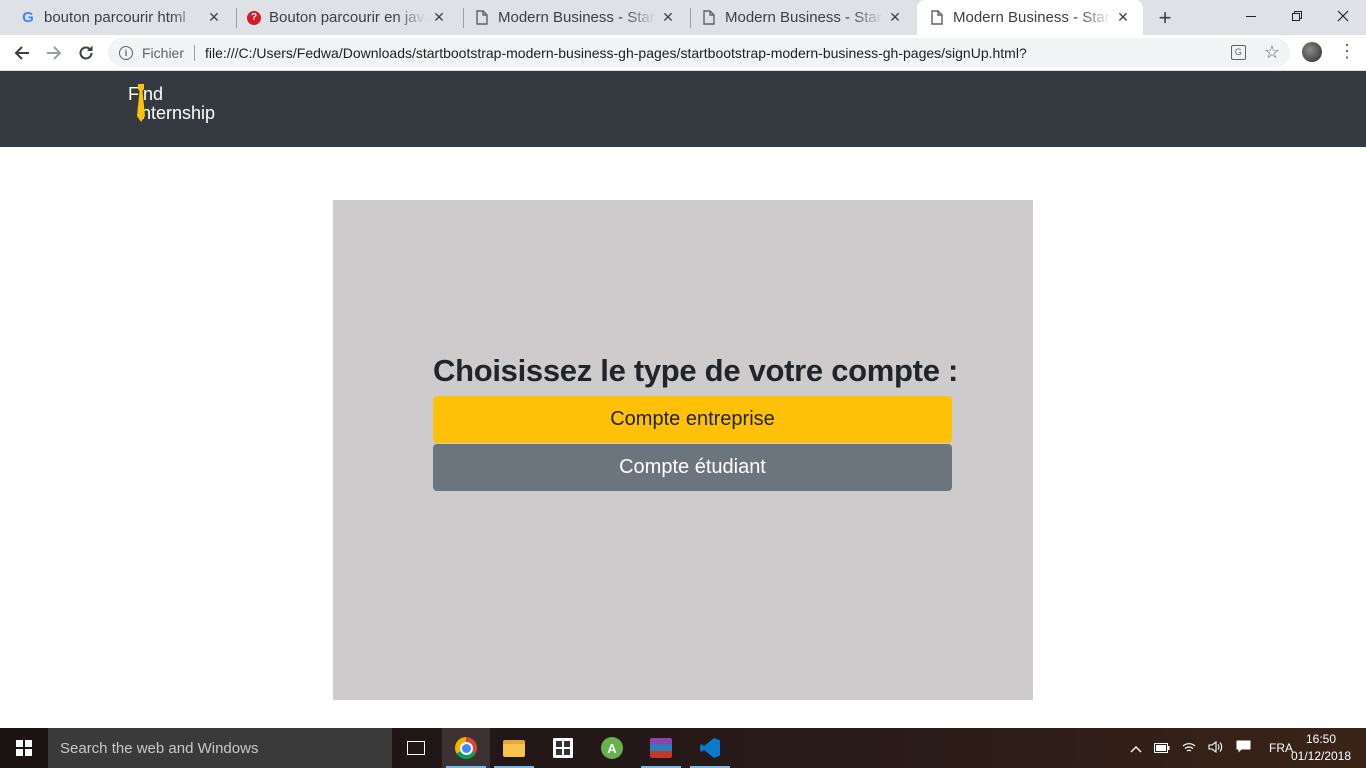 The image size is (1366, 768). What do you see at coordinates (1243, 748) in the screenshot?
I see `notification-icon` at bounding box center [1243, 748].